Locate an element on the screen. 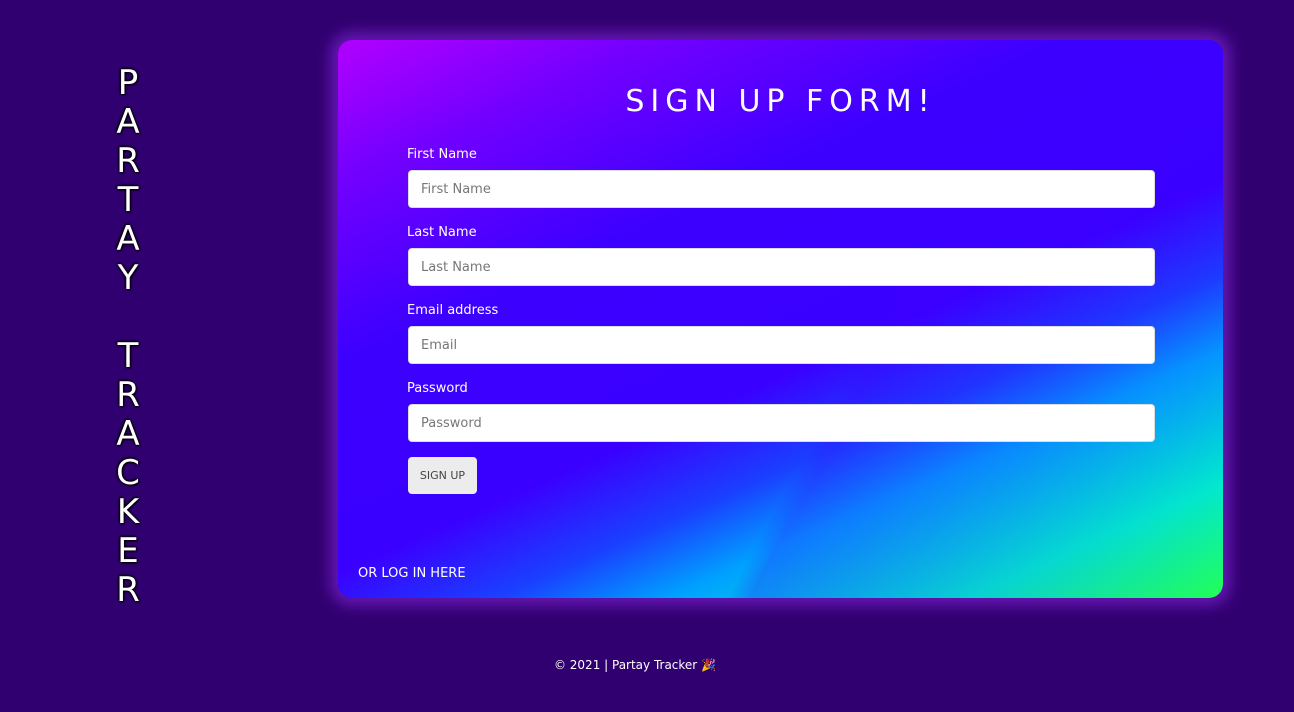  brand-letter: P is located at coordinates (128, 83).